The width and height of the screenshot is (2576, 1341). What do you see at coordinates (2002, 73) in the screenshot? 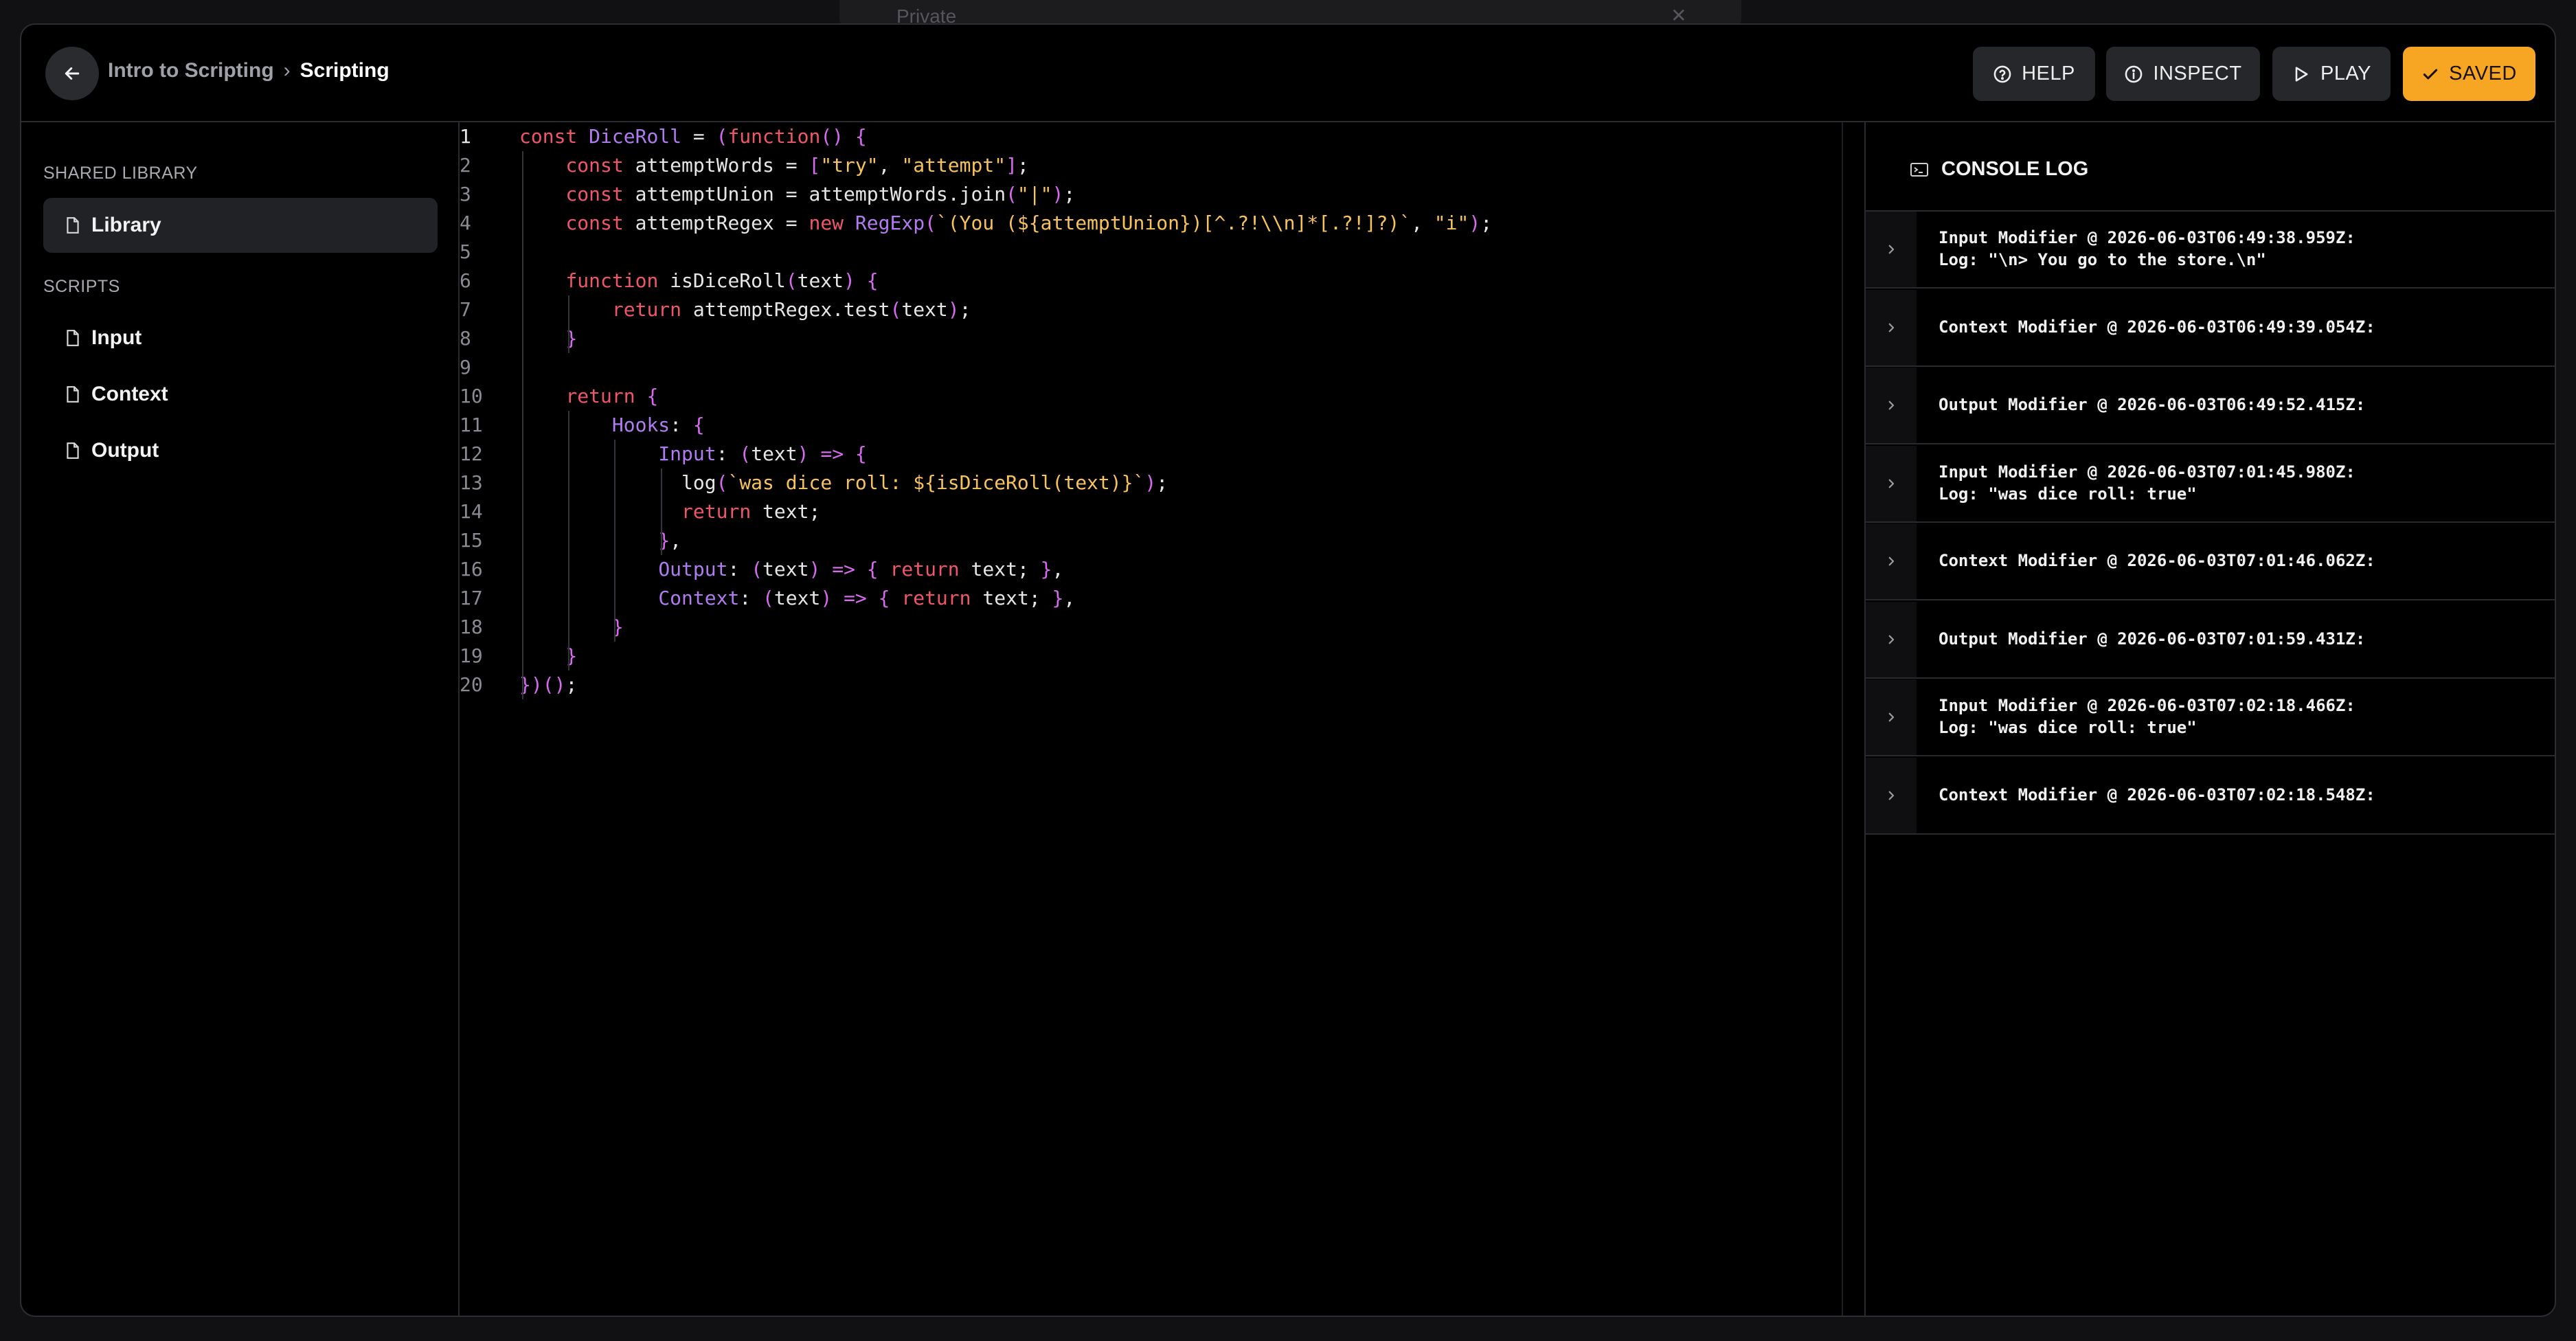
I see `help-circle-icon` at bounding box center [2002, 73].